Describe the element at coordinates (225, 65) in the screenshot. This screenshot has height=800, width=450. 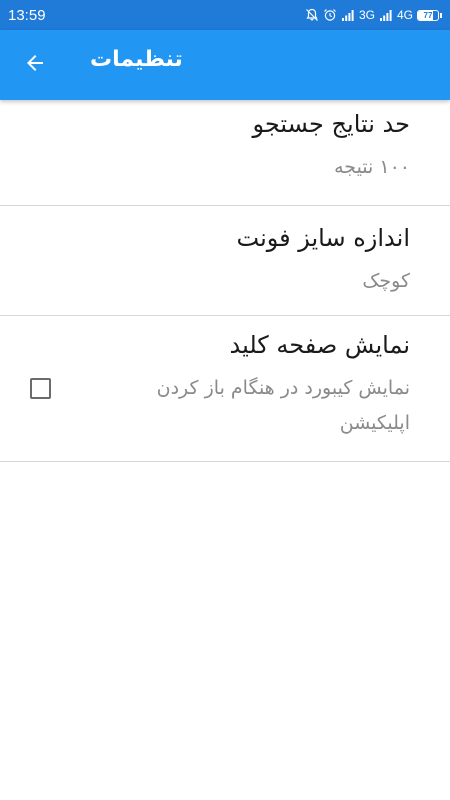
I see `app-bar: تنظیمات` at that location.